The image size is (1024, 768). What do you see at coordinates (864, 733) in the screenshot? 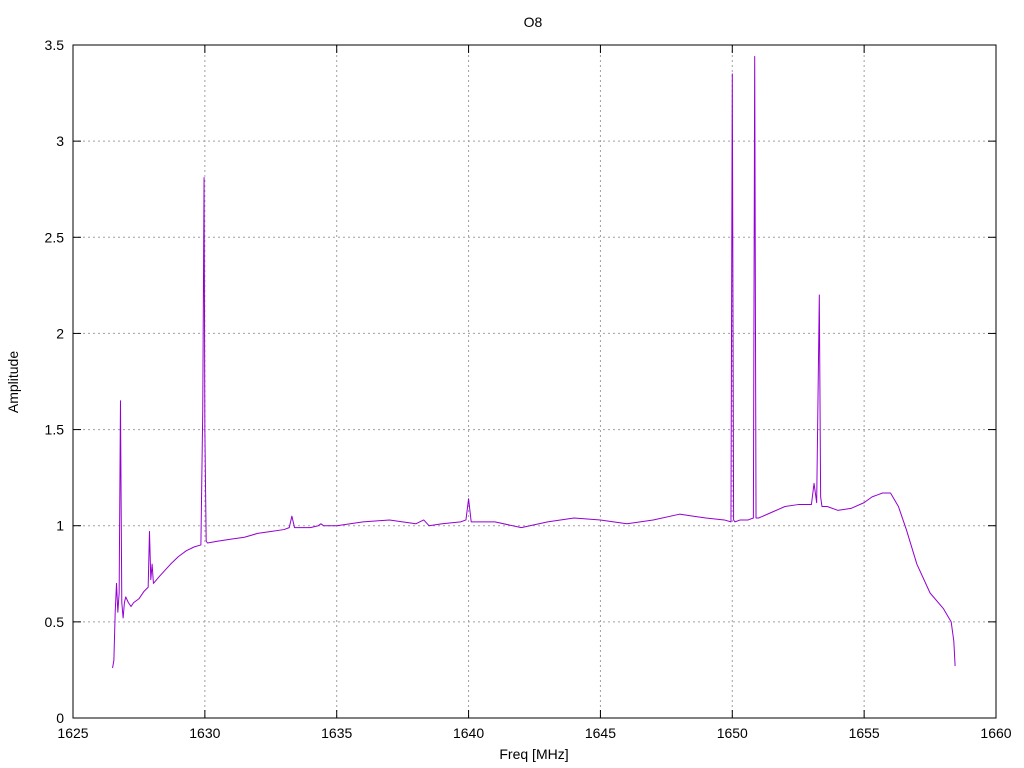
I see `x-tick-label: 1655` at bounding box center [864, 733].